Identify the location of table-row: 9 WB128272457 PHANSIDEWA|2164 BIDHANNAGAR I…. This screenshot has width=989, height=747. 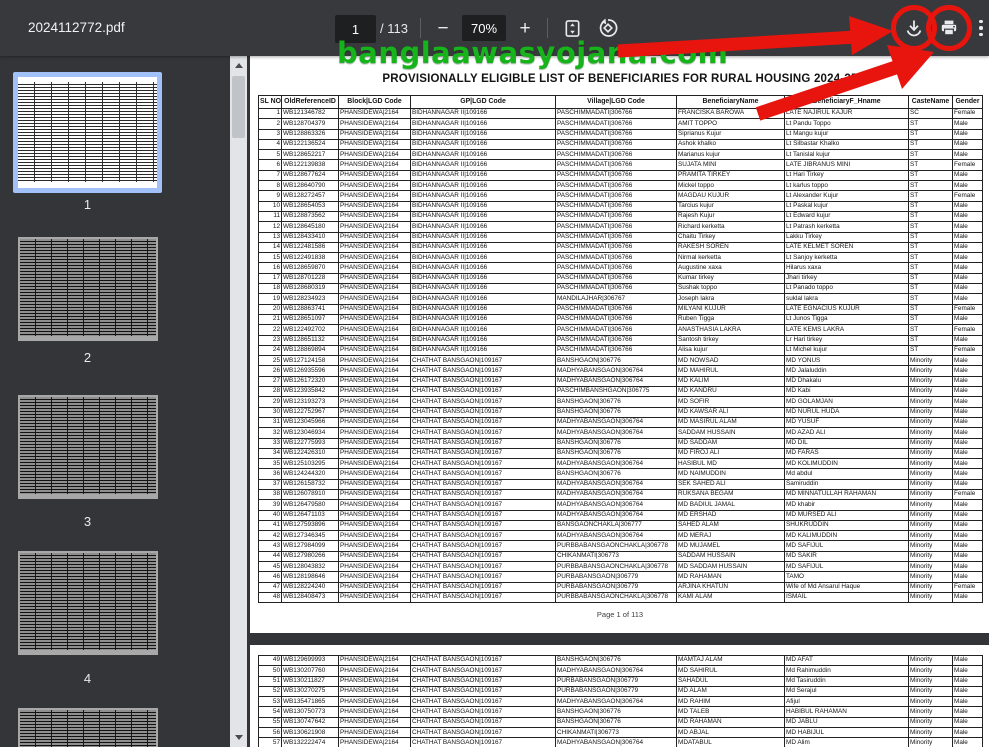
(620, 196).